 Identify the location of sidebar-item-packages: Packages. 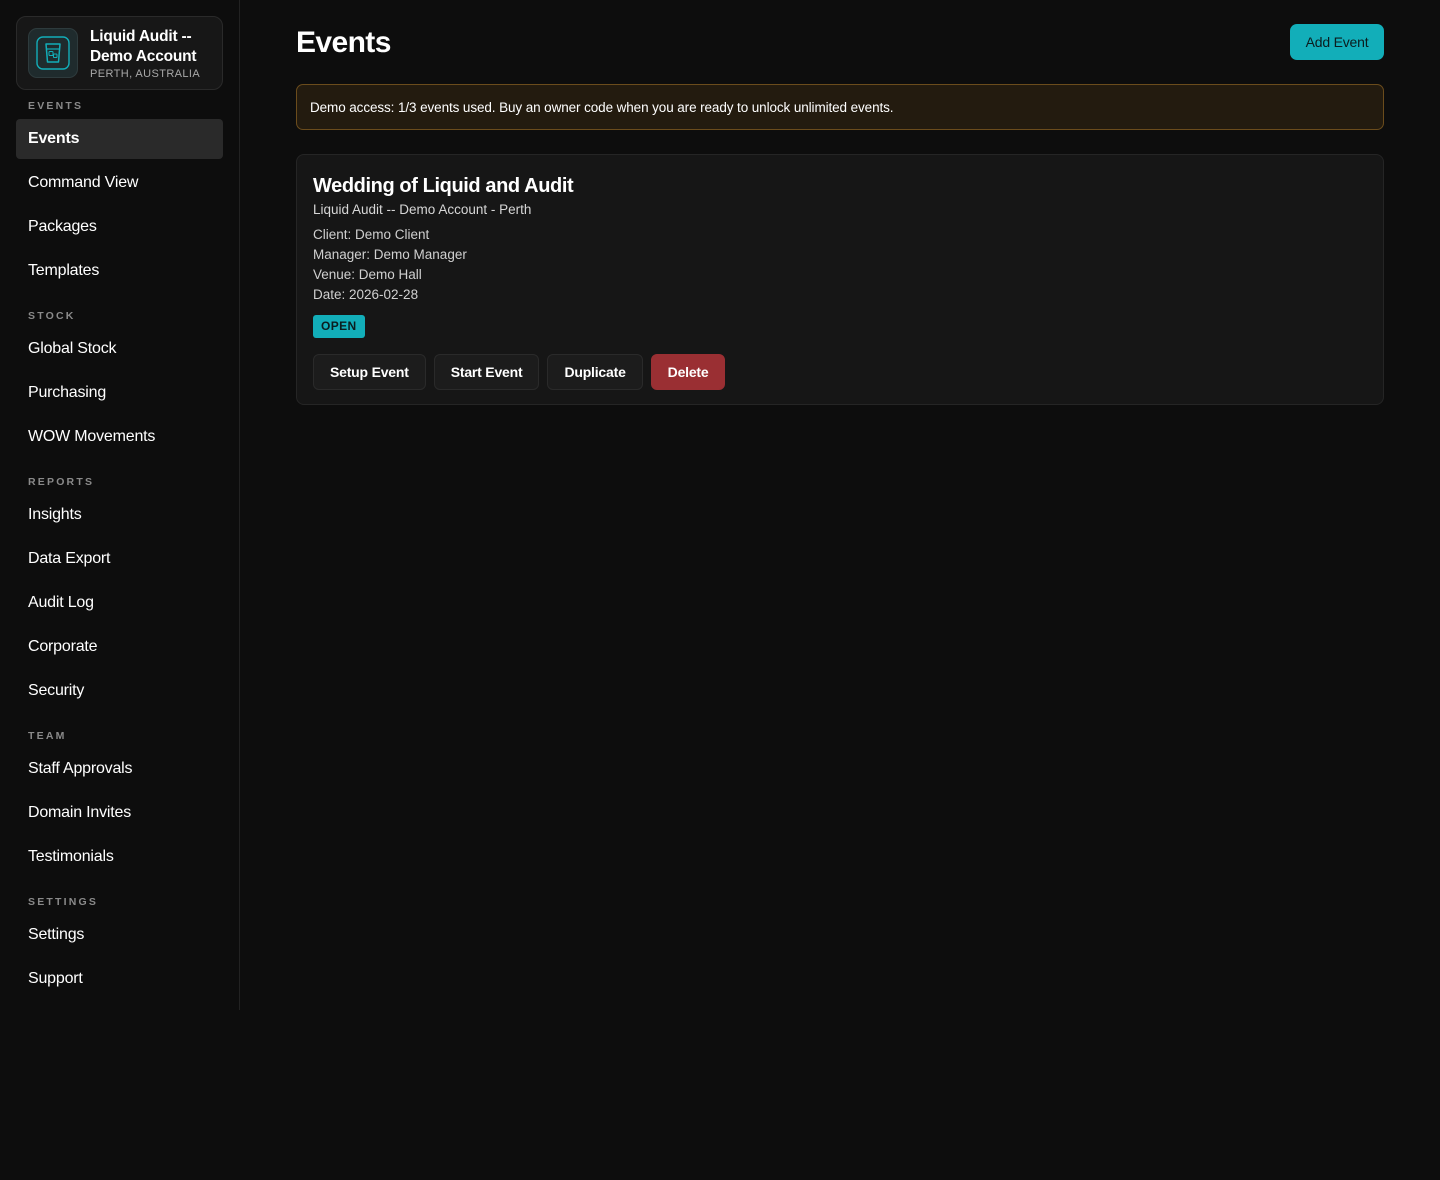
(119, 227).